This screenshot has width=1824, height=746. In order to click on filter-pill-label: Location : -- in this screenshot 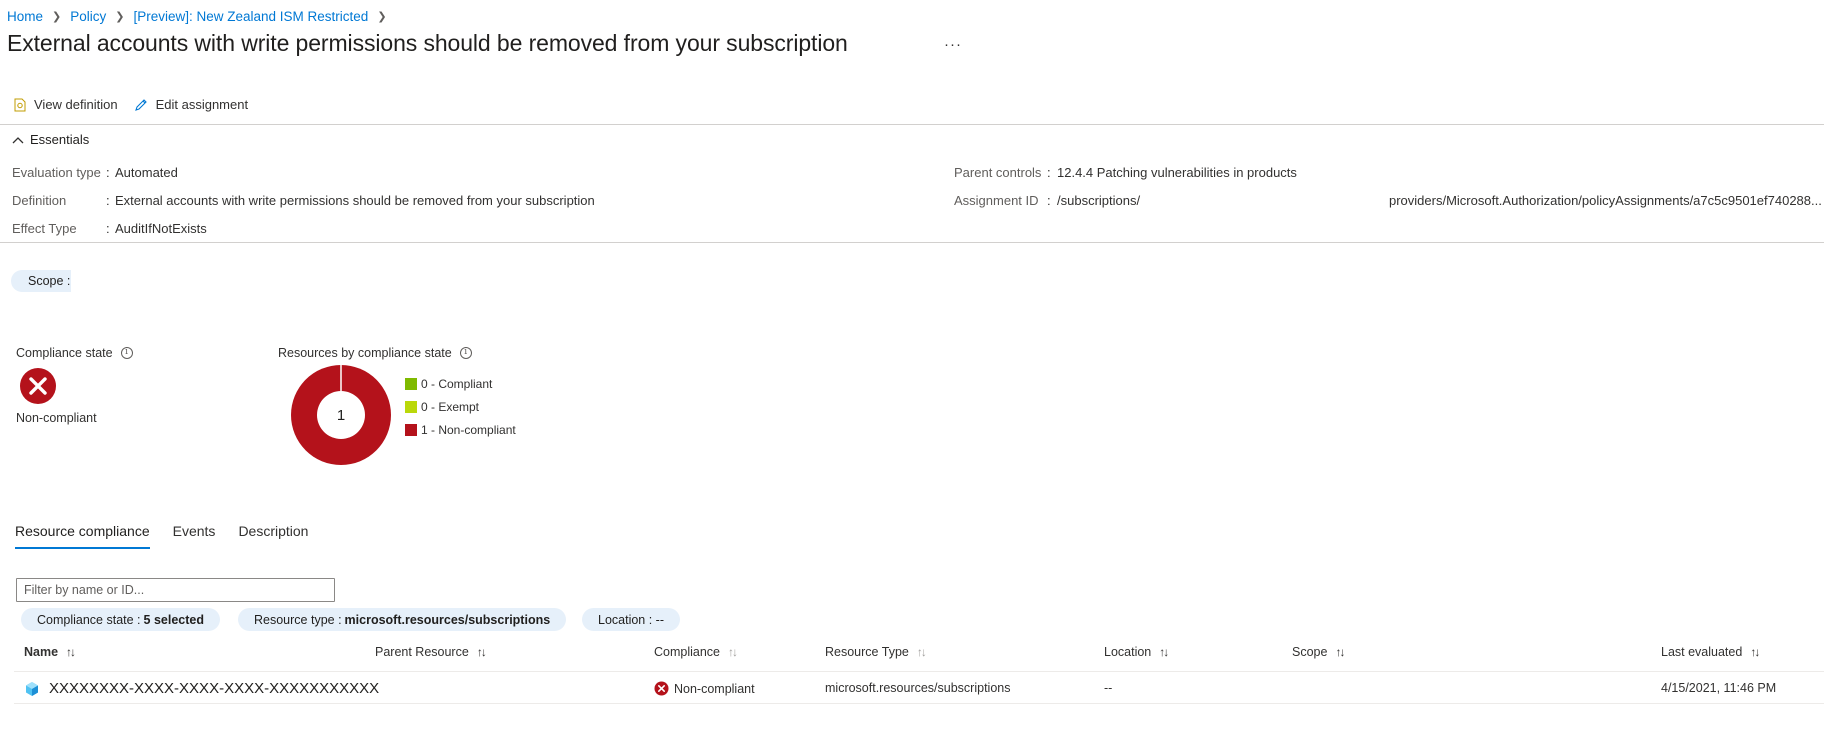, I will do `click(631, 619)`.